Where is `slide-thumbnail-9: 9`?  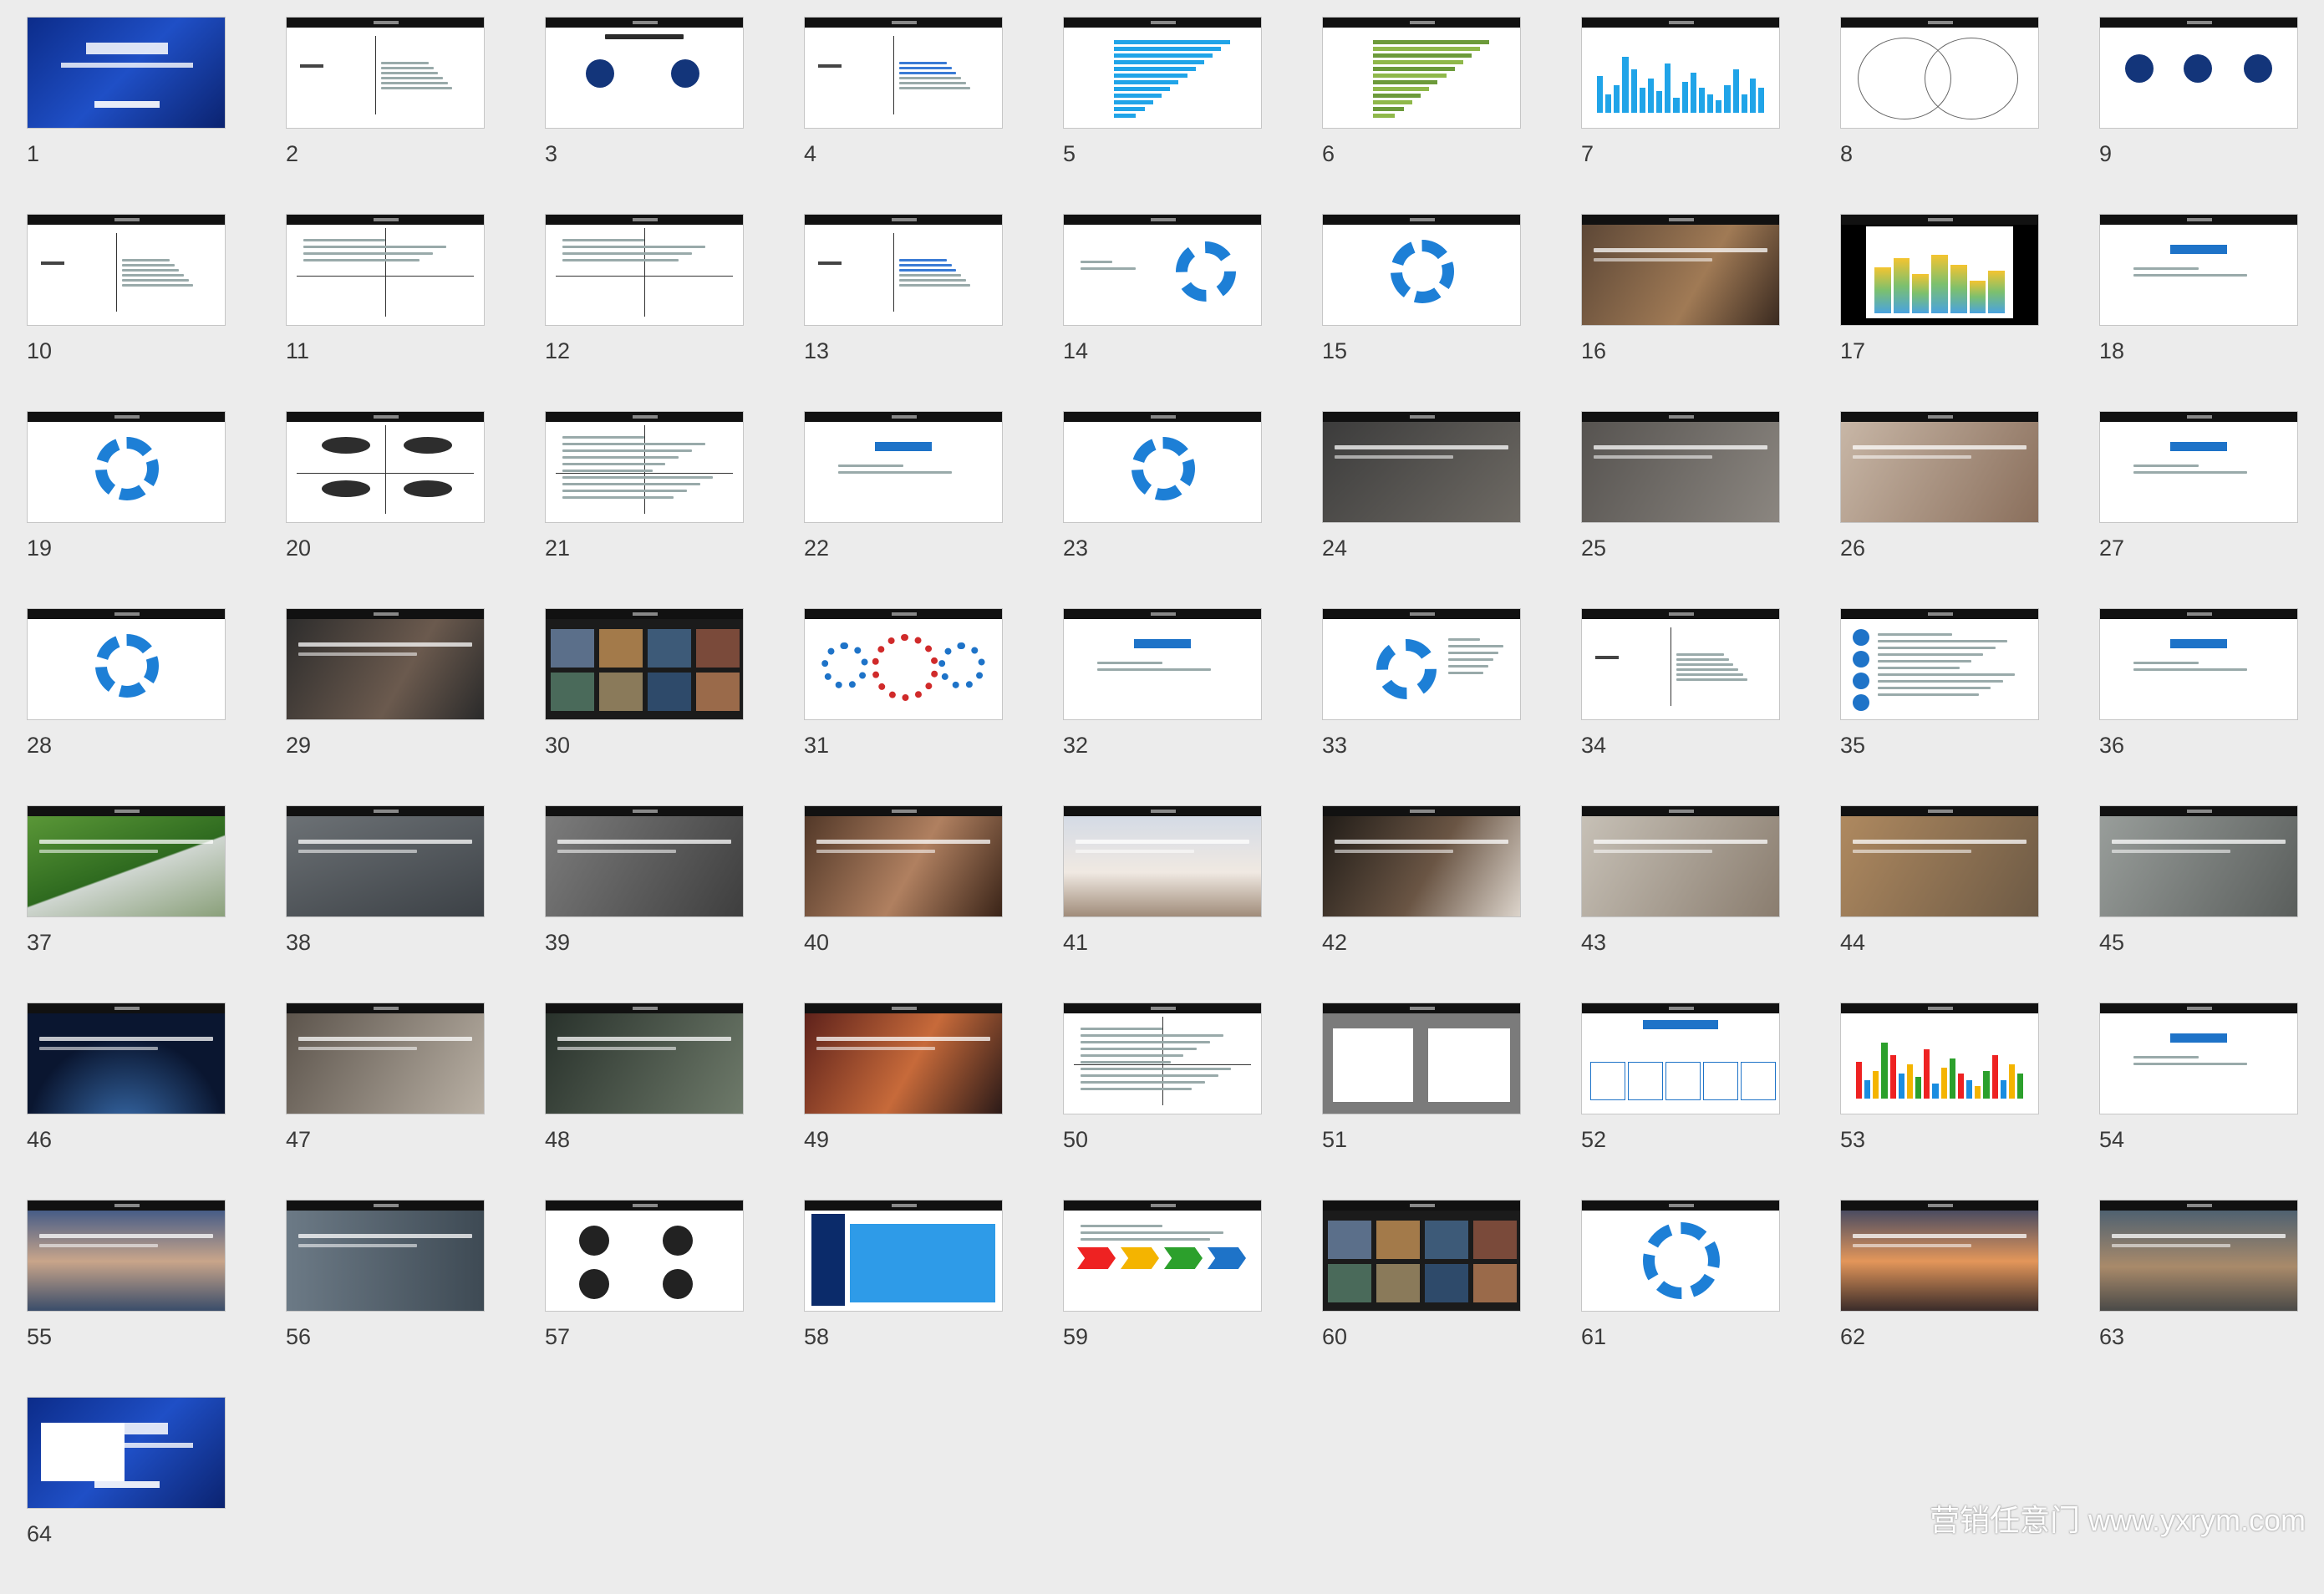
slide-thumbnail-9: 9 is located at coordinates (2198, 115).